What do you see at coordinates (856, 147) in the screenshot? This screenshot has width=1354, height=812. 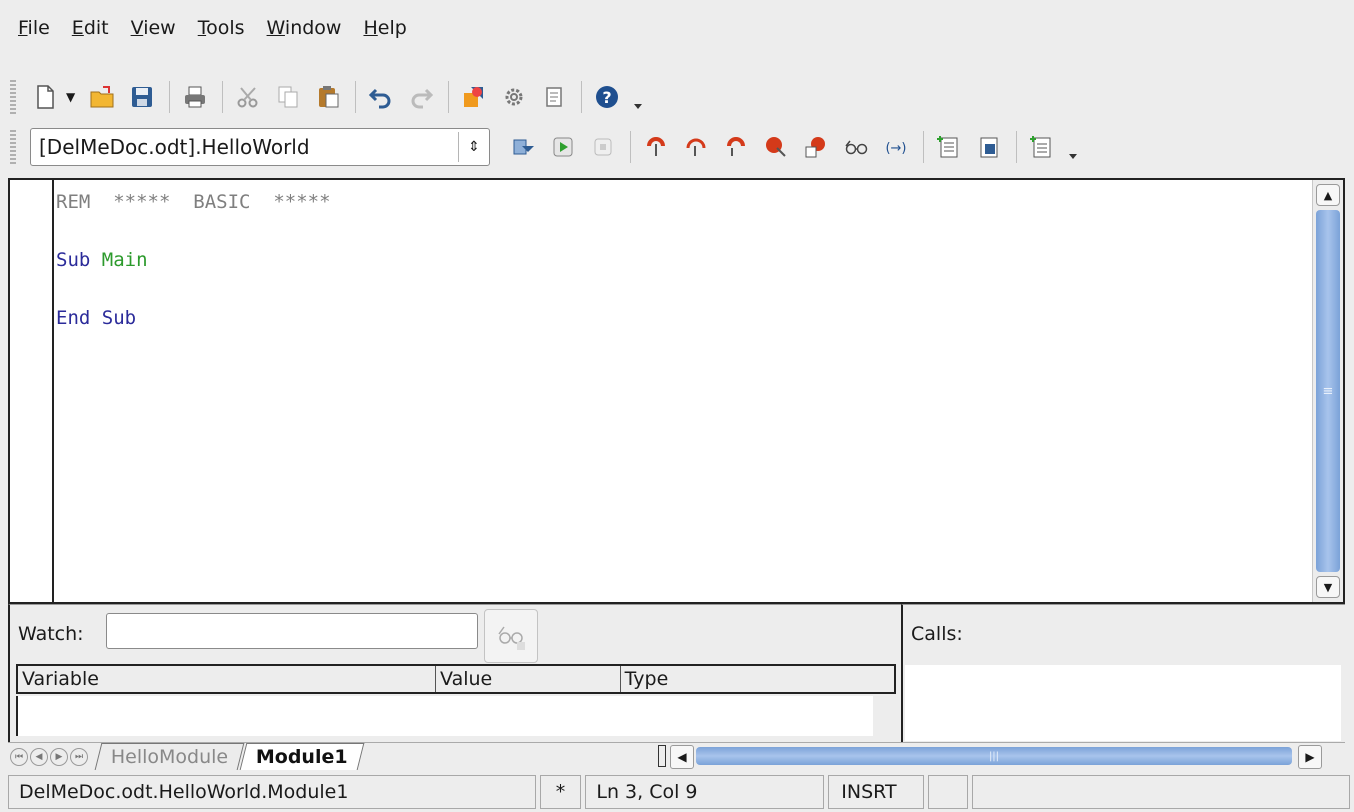 I see `enable-watch-icon` at bounding box center [856, 147].